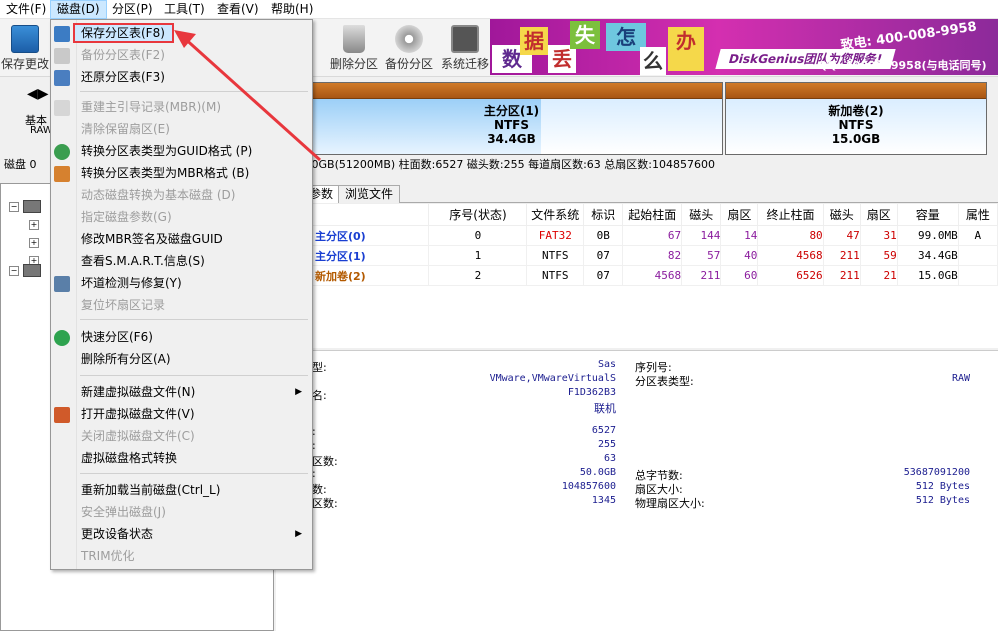 This screenshot has width=998, height=631. What do you see at coordinates (555, 255) in the screenshot?
I see `table-cell: NTFS` at bounding box center [555, 255].